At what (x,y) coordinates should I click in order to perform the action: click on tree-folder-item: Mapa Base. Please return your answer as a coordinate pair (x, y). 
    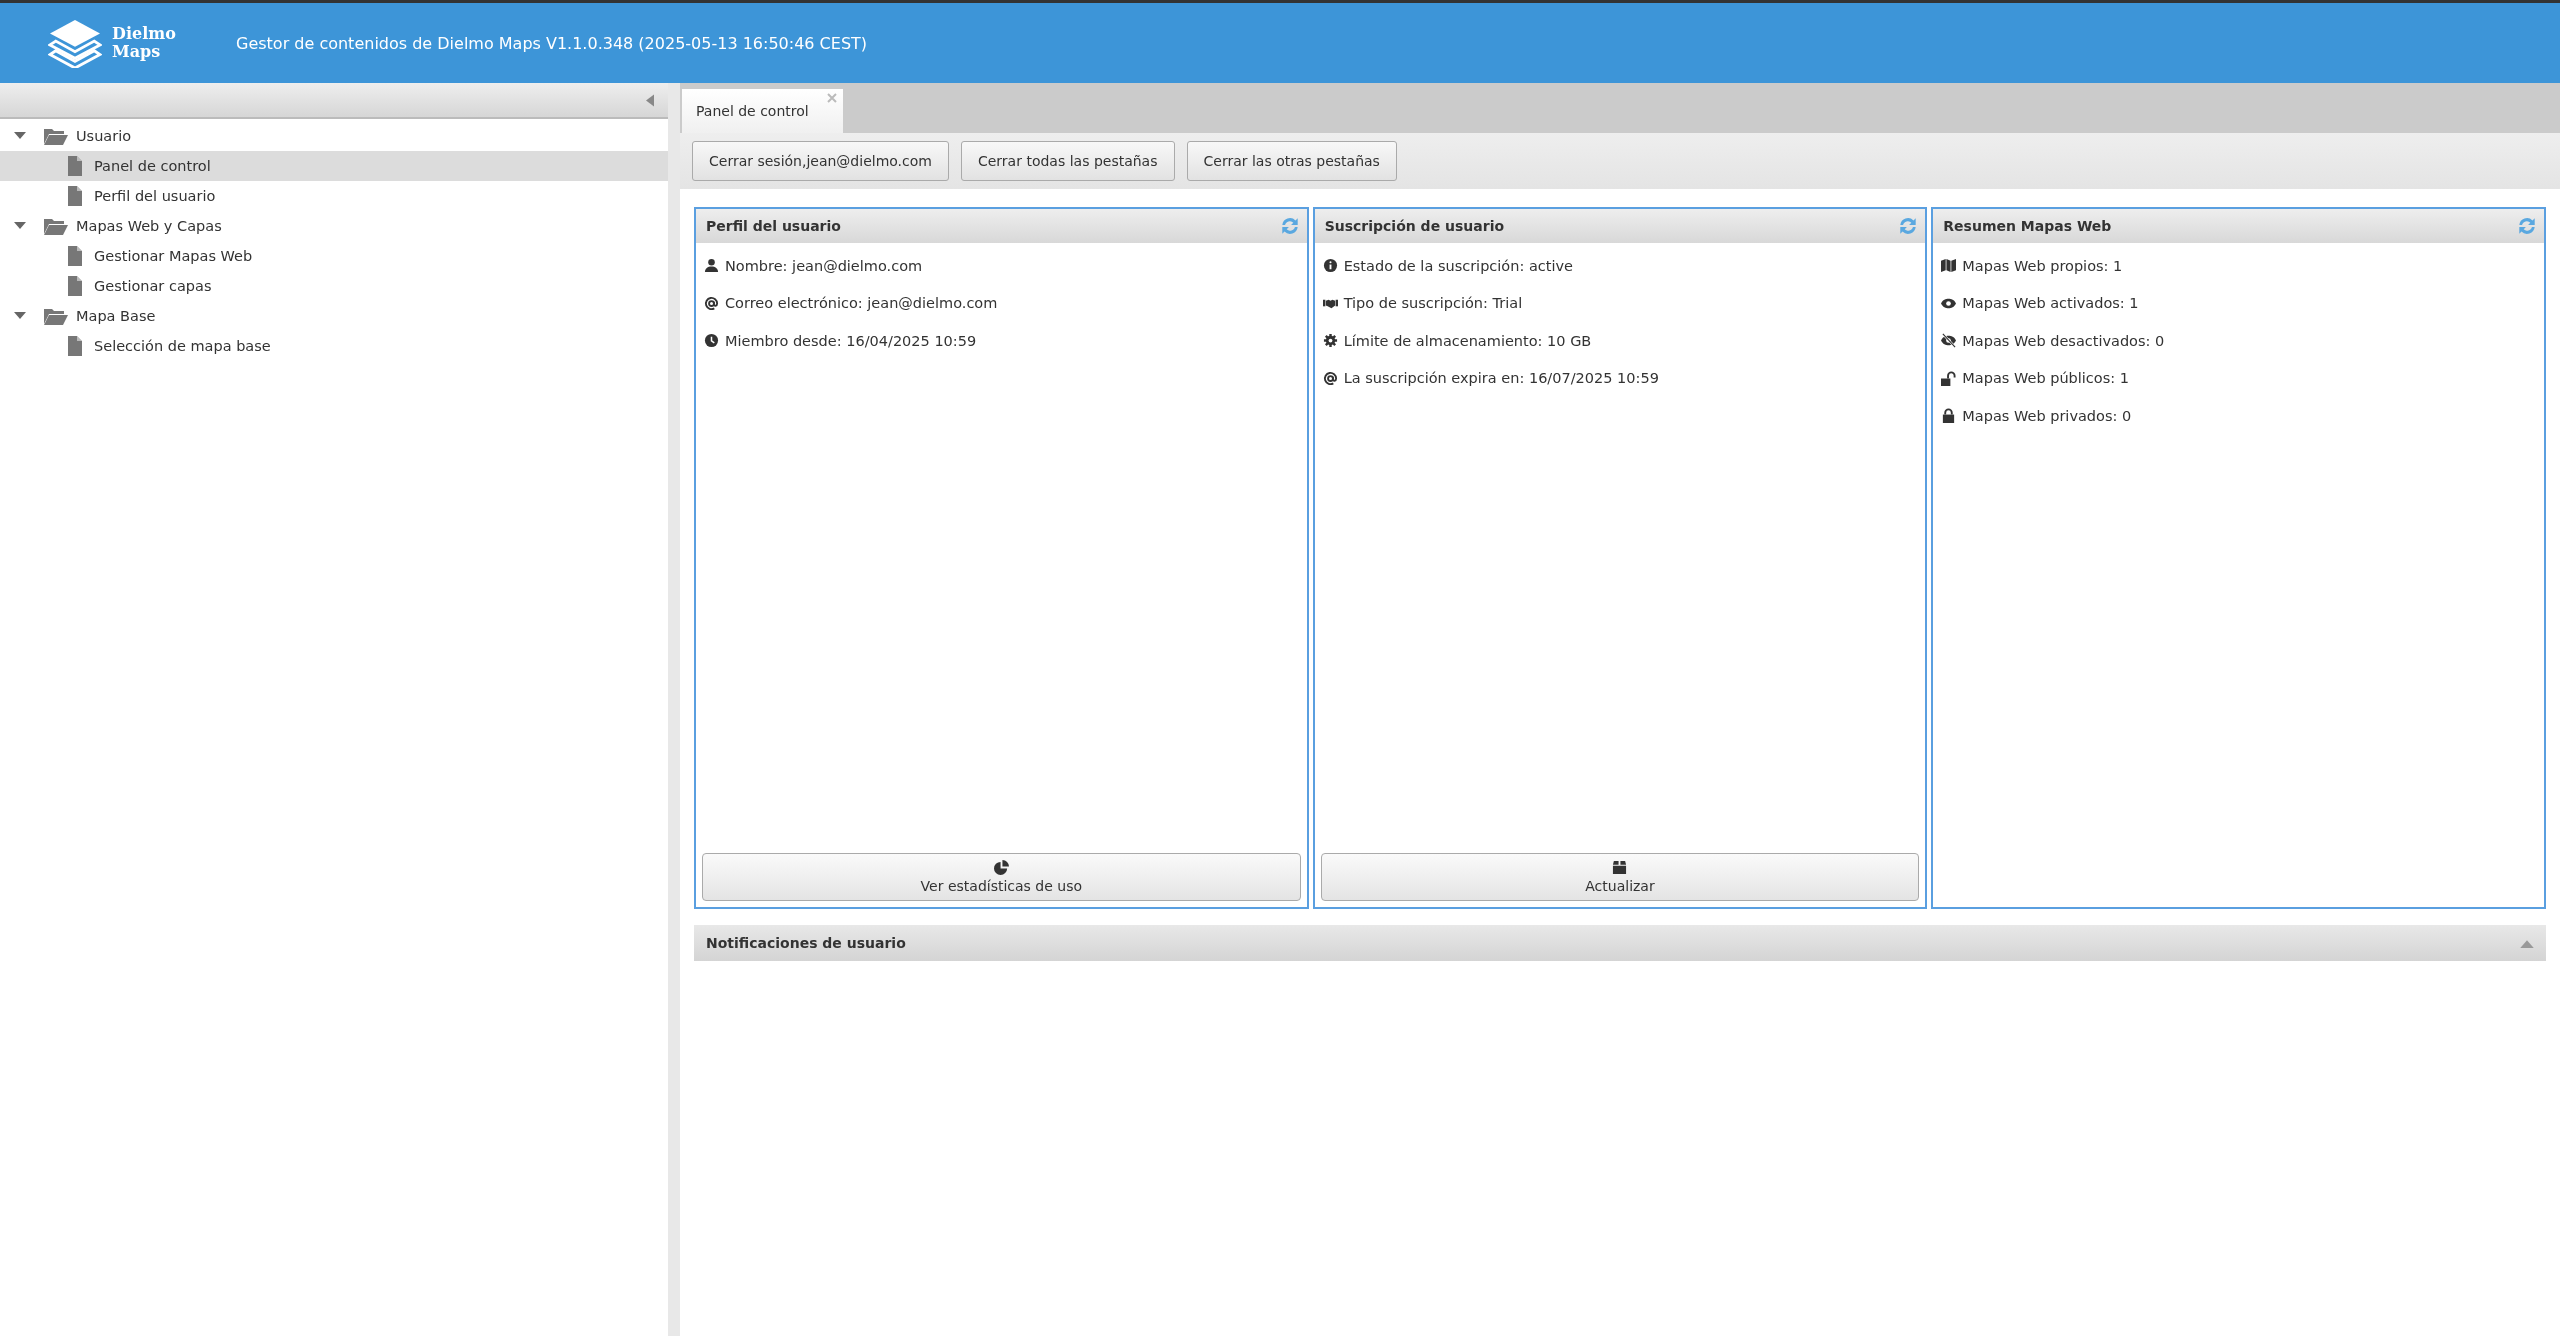
    Looking at the image, I should click on (334, 316).